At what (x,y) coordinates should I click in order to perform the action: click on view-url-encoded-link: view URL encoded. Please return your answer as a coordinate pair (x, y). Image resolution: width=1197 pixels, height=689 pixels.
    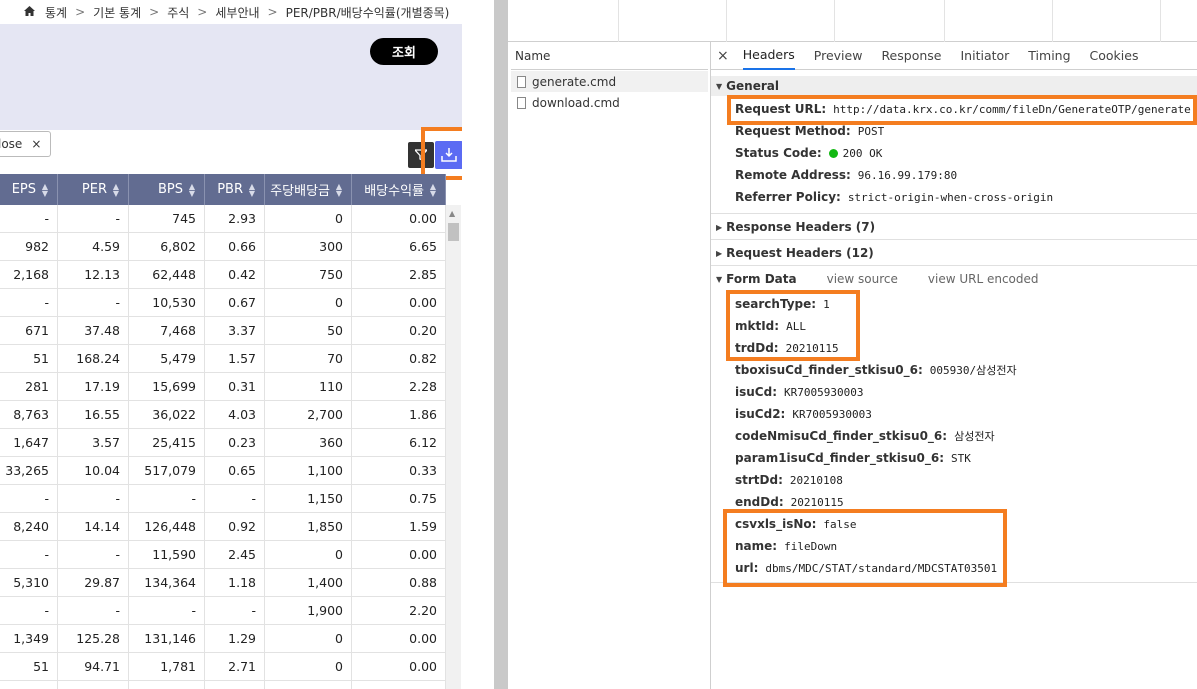
    Looking at the image, I should click on (983, 279).